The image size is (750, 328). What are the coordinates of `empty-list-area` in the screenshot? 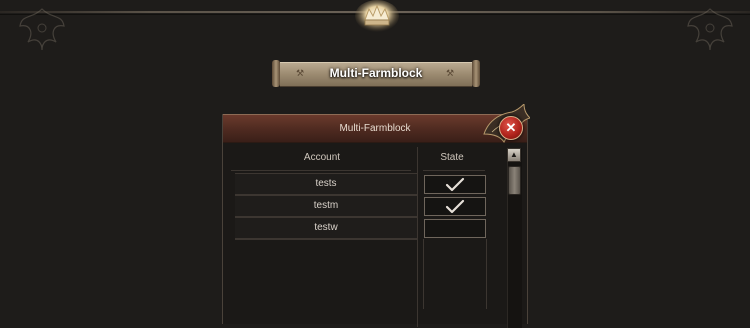 It's located at (326, 274).